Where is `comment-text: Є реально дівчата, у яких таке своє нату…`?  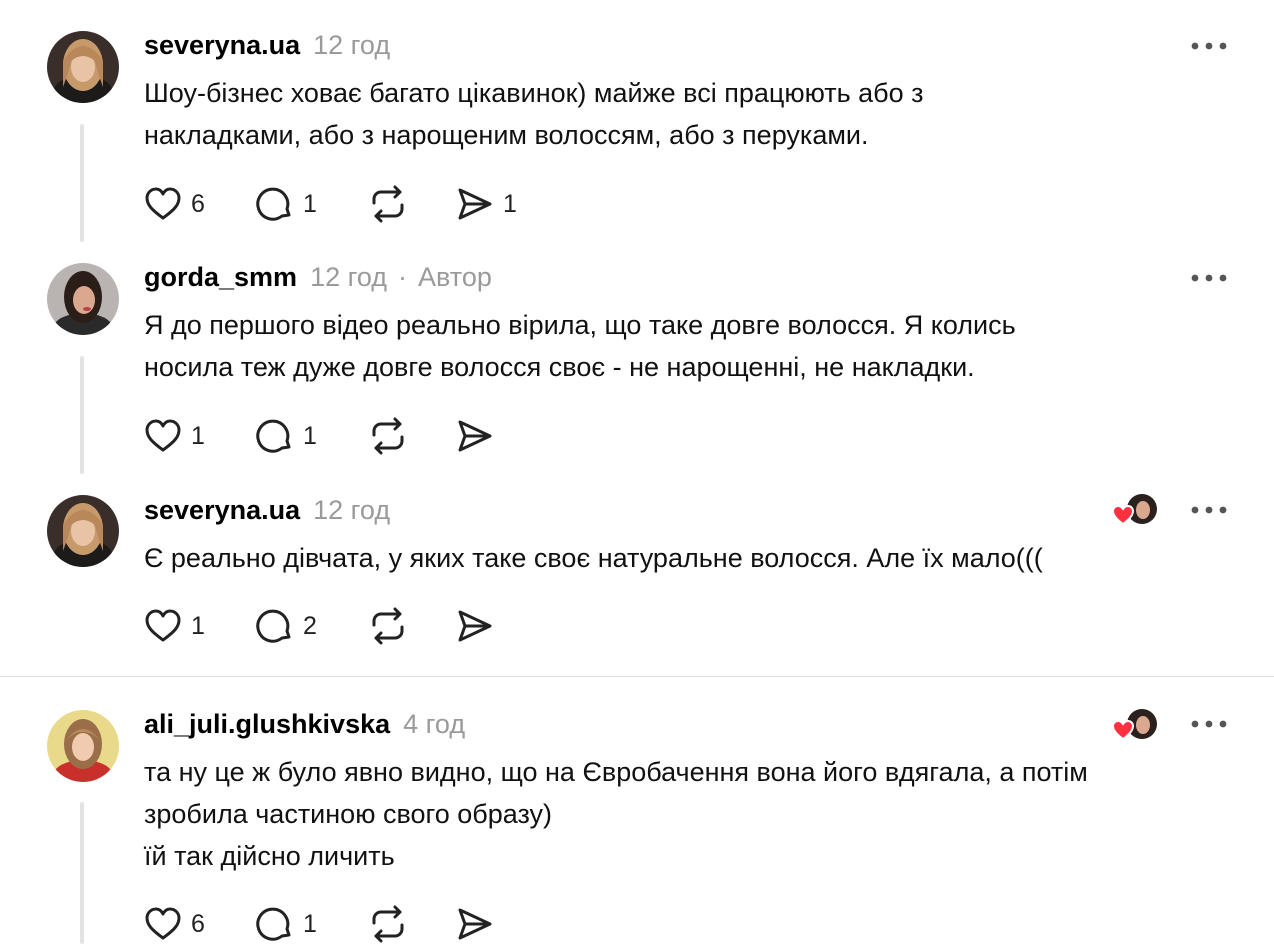
comment-text: Є реально дівчата, у яких таке своє нату… is located at coordinates (694, 558).